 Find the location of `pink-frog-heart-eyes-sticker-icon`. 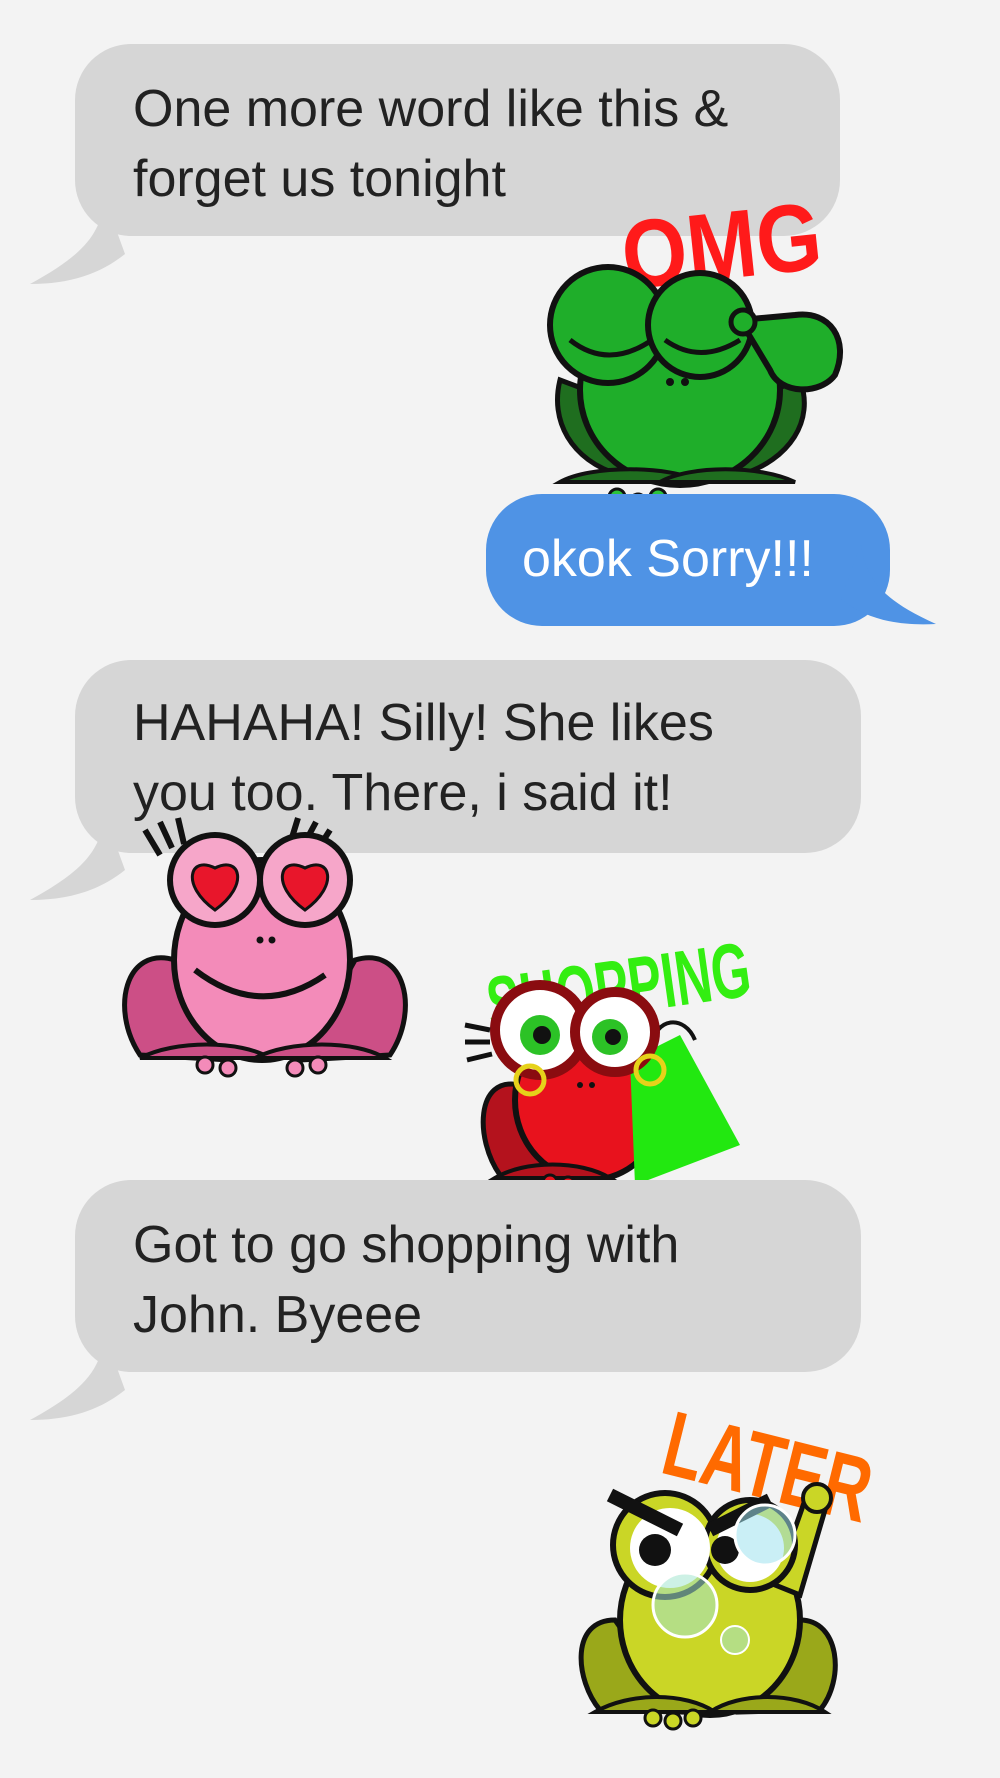

pink-frog-heart-eyes-sticker-icon is located at coordinates (265, 947).